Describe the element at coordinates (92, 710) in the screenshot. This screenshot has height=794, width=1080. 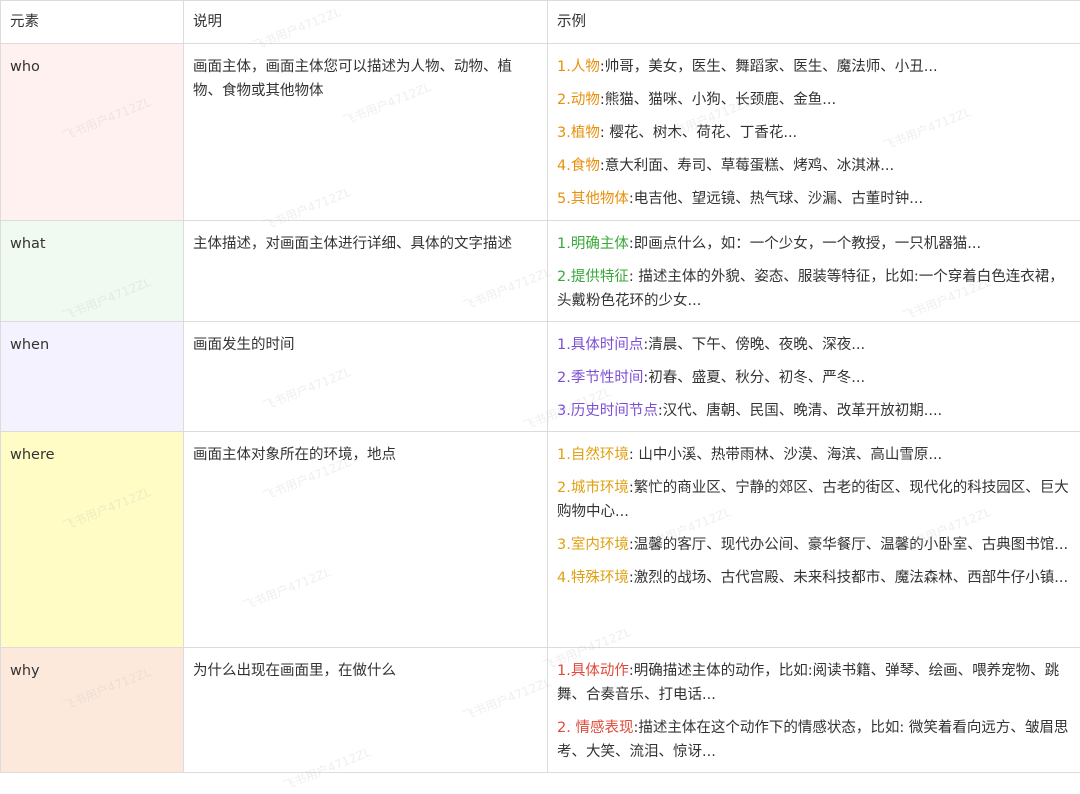
I see `element-cell: why` at that location.